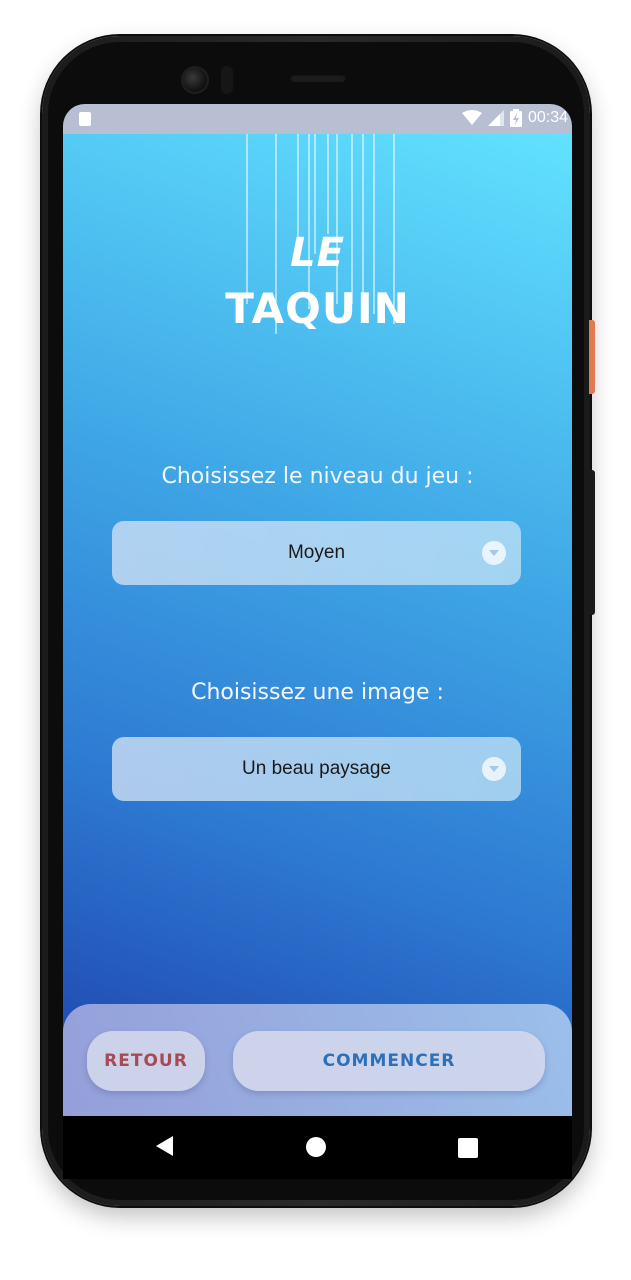  Describe the element at coordinates (389, 1061) in the screenshot. I see `start-button: COMMENCER` at that location.